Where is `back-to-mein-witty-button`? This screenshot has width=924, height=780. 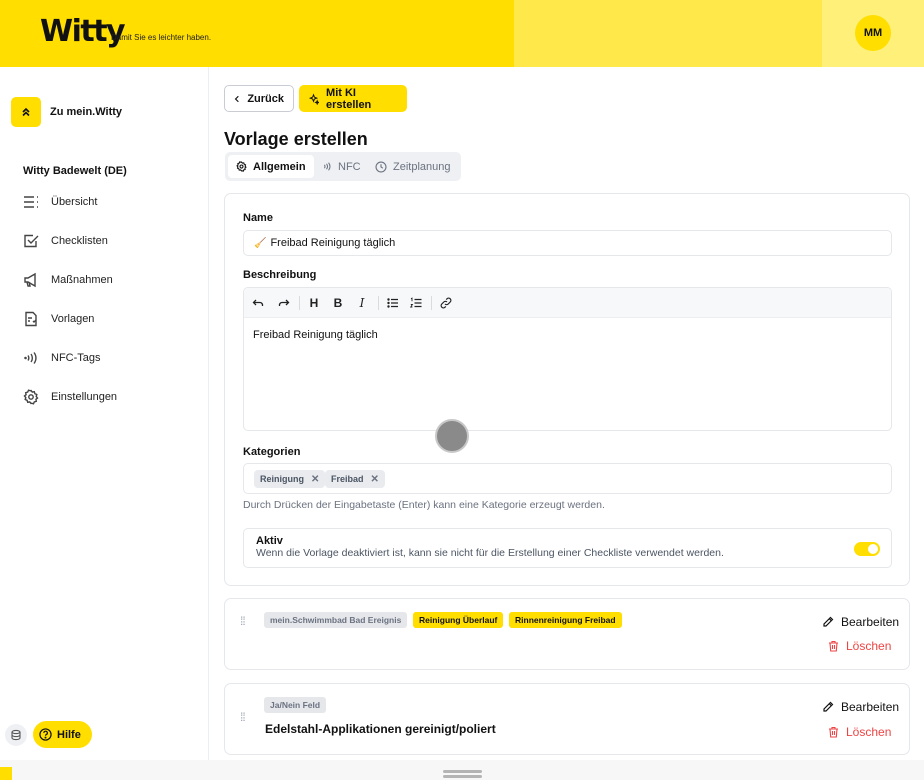 back-to-mein-witty-button is located at coordinates (26, 112).